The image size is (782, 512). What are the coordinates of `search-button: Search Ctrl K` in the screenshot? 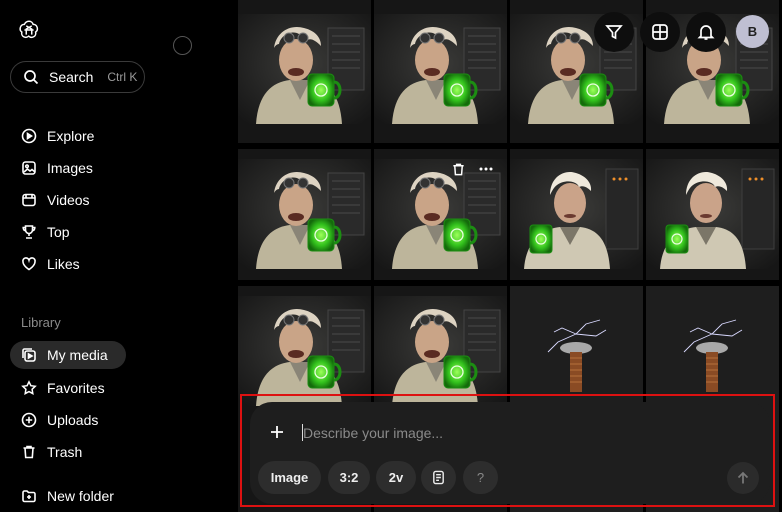 It's located at (77, 77).